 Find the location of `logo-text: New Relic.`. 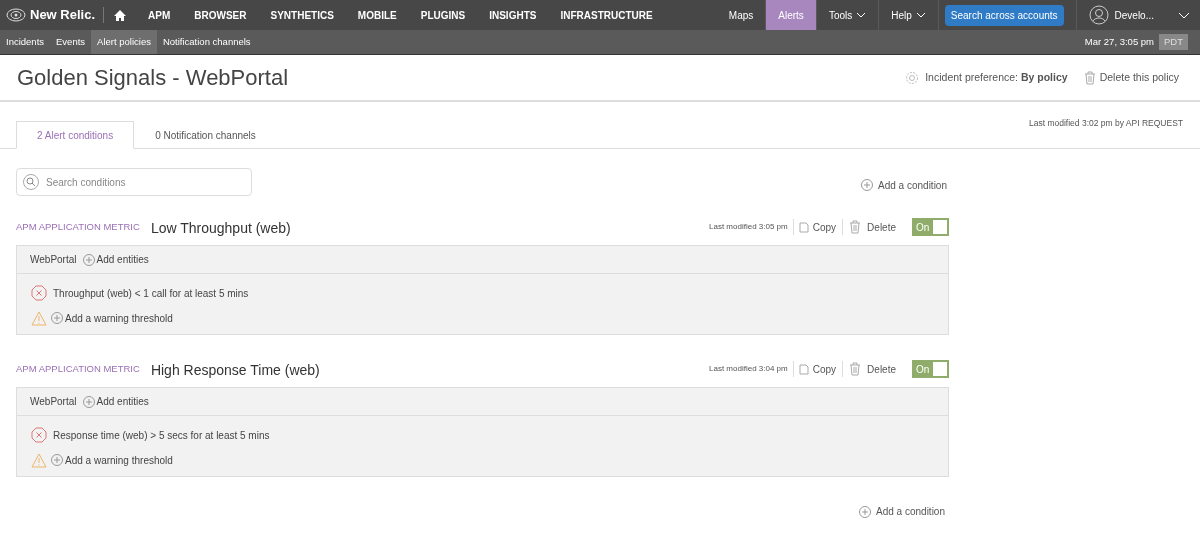

logo-text: New Relic. is located at coordinates (63, 15).